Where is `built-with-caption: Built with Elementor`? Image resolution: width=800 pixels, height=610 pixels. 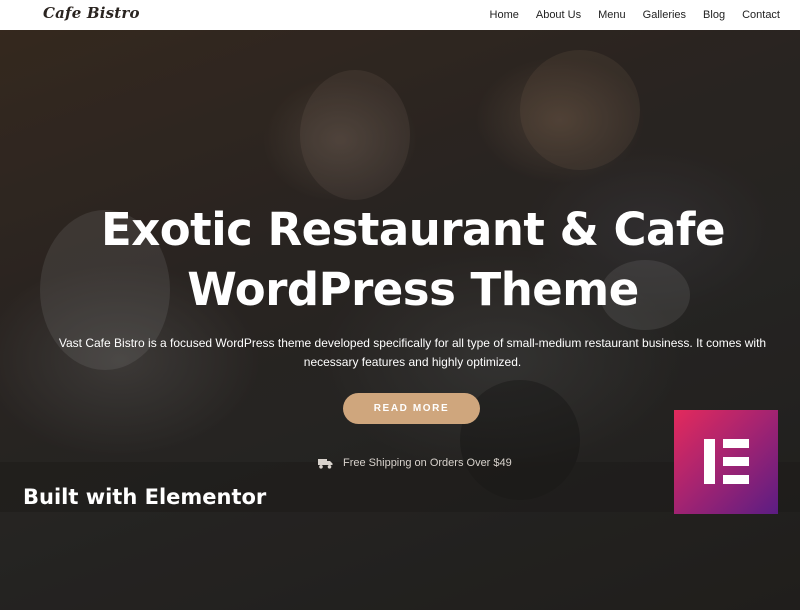 built-with-caption: Built with Elementor is located at coordinates (145, 497).